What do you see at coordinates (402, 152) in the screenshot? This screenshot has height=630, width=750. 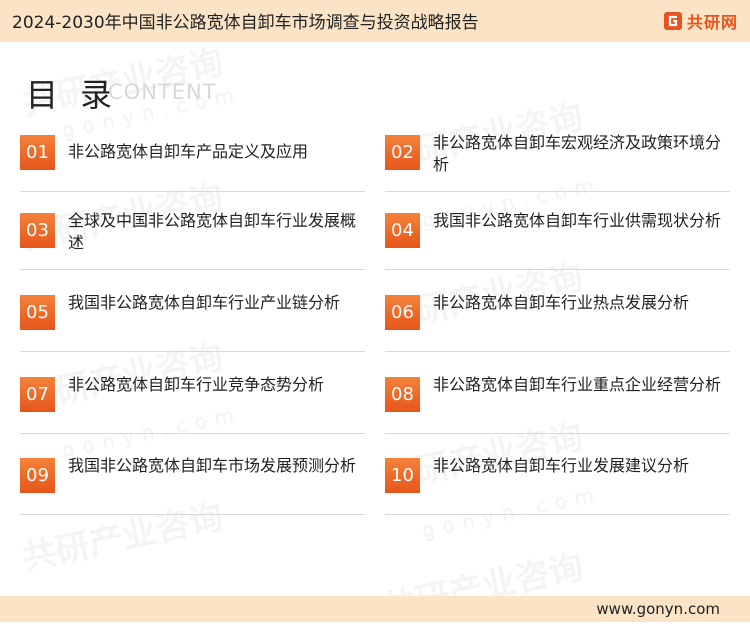 I see `toc-number: 02` at bounding box center [402, 152].